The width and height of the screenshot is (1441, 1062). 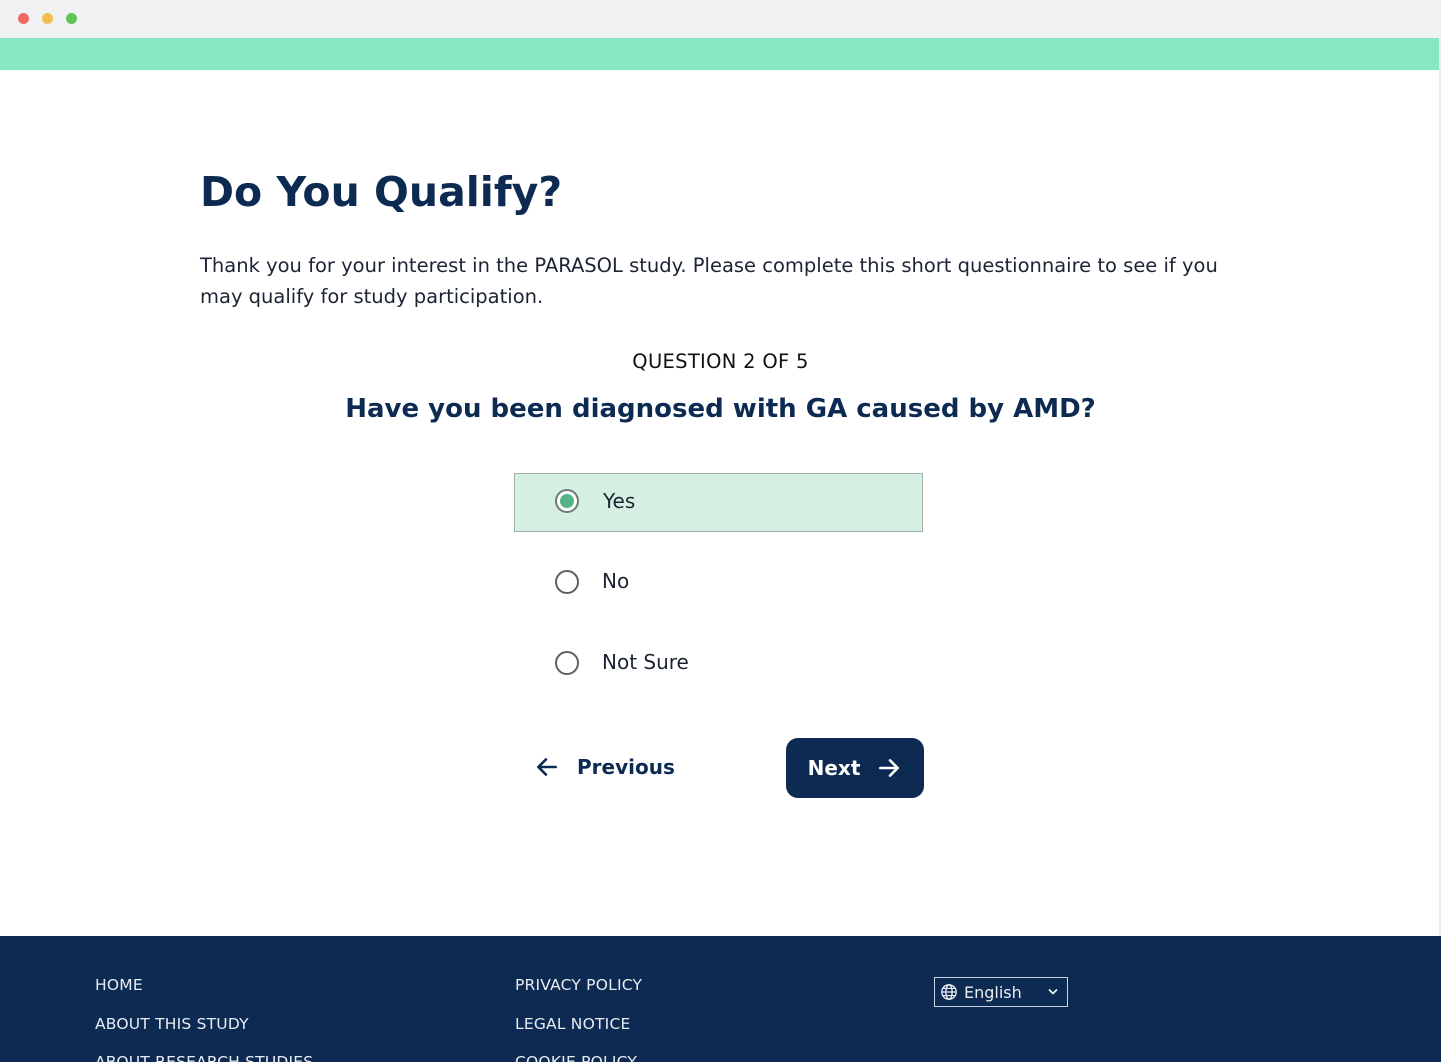 I want to click on radio-yes, so click(x=567, y=501).